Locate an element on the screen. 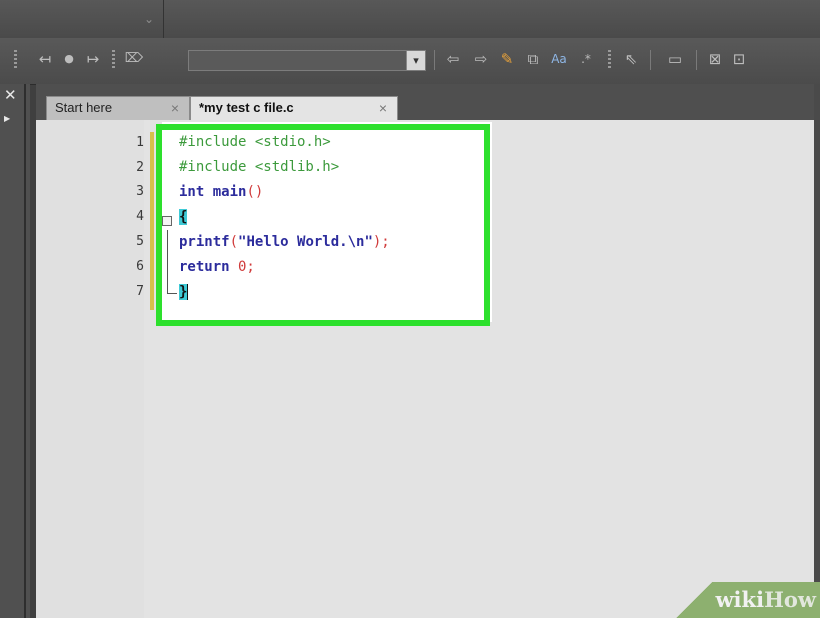 The image size is (820, 618). tab-label: Start here is located at coordinates (84, 107).